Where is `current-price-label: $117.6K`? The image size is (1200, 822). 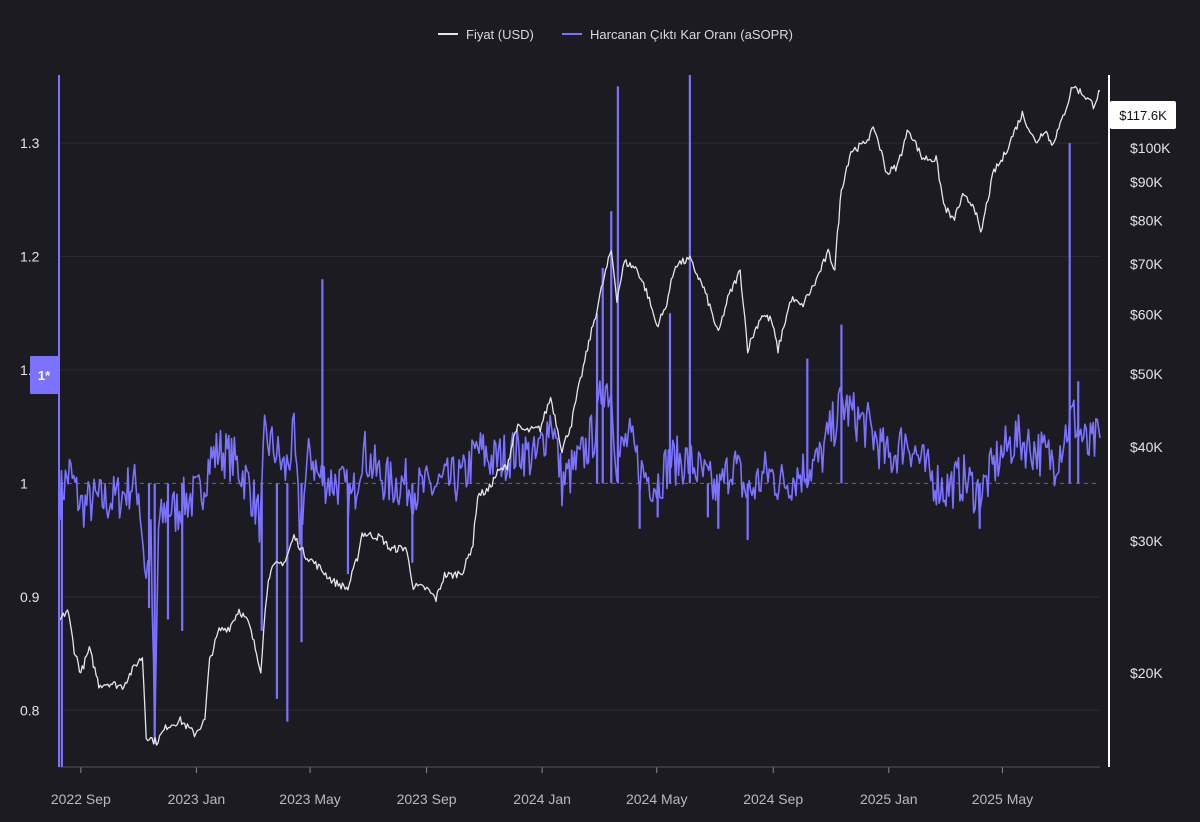 current-price-label: $117.6K is located at coordinates (1143, 115).